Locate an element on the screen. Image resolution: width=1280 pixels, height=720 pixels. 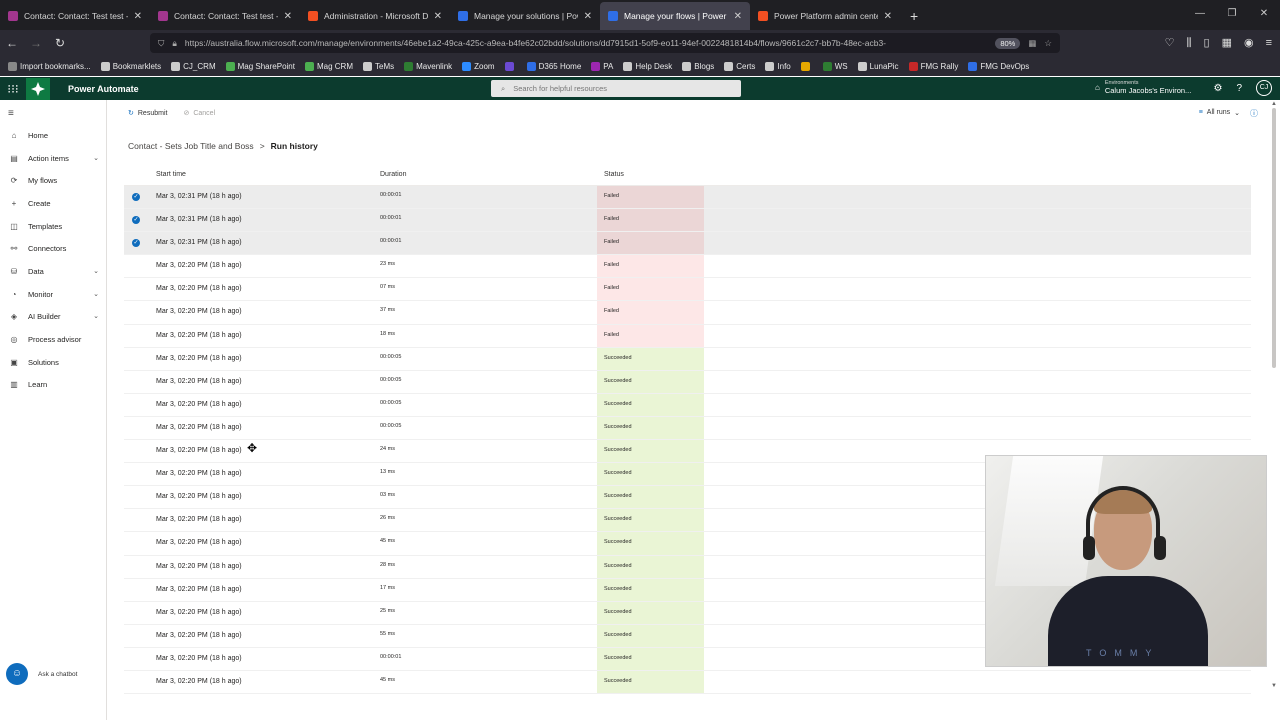
menu-icon: ≡ is located at coordinates (1269, 43).